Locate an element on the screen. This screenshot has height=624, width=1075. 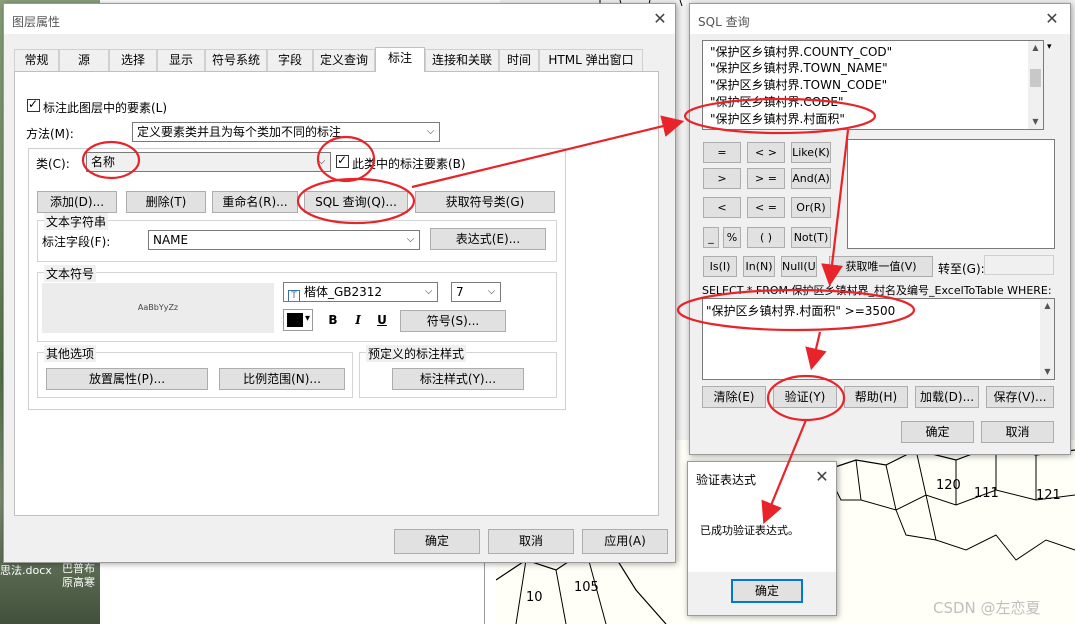
unique-values-list is located at coordinates (951, 194).